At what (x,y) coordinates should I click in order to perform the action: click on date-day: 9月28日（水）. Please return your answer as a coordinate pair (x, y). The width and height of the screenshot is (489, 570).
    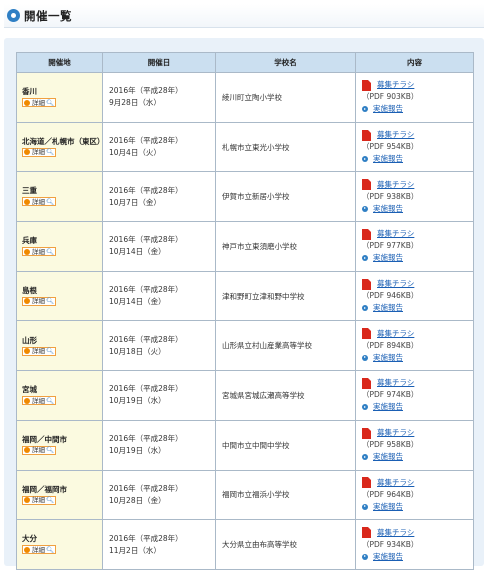
    Looking at the image, I should click on (135, 103).